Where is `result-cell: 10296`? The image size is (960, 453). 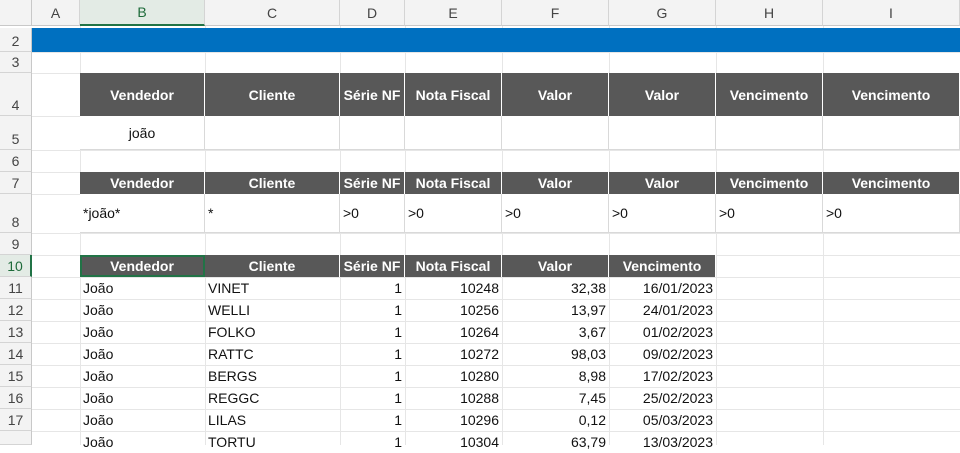 result-cell: 10296 is located at coordinates (453, 420).